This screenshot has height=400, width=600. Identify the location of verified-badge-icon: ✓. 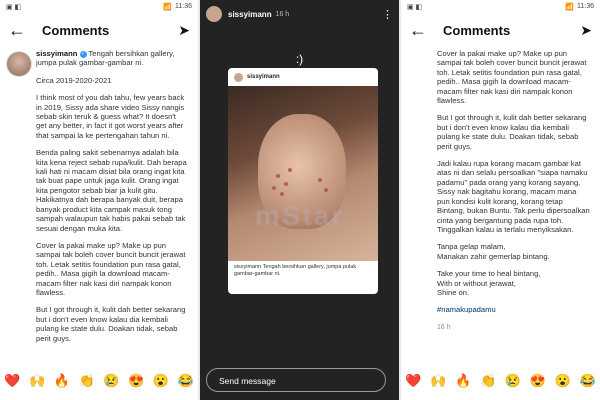
(83, 54).